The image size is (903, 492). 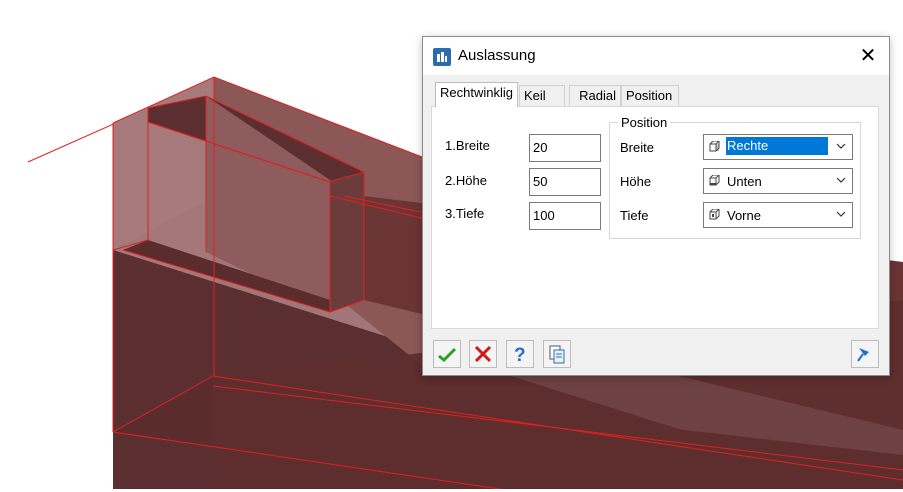 I want to click on cube-bottom-icon, so click(x=714, y=180).